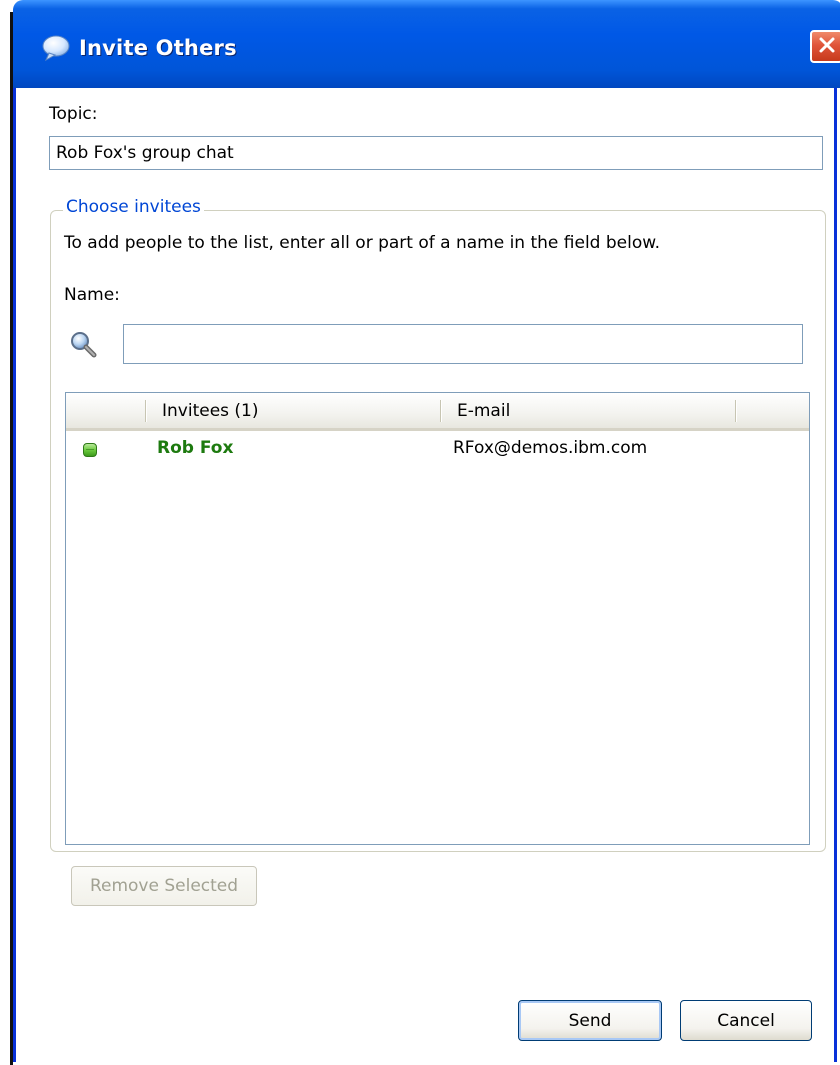 This screenshot has height=1065, width=840. I want to click on topic-input, so click(436, 153).